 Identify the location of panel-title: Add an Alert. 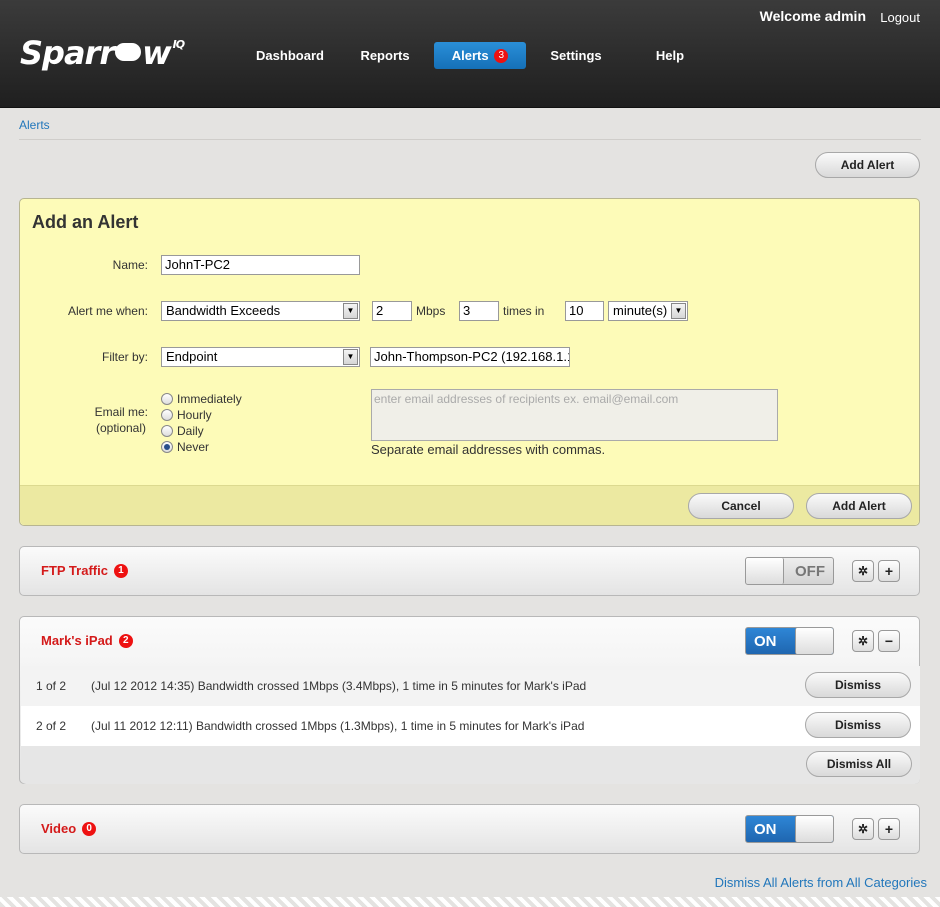
(85, 222).